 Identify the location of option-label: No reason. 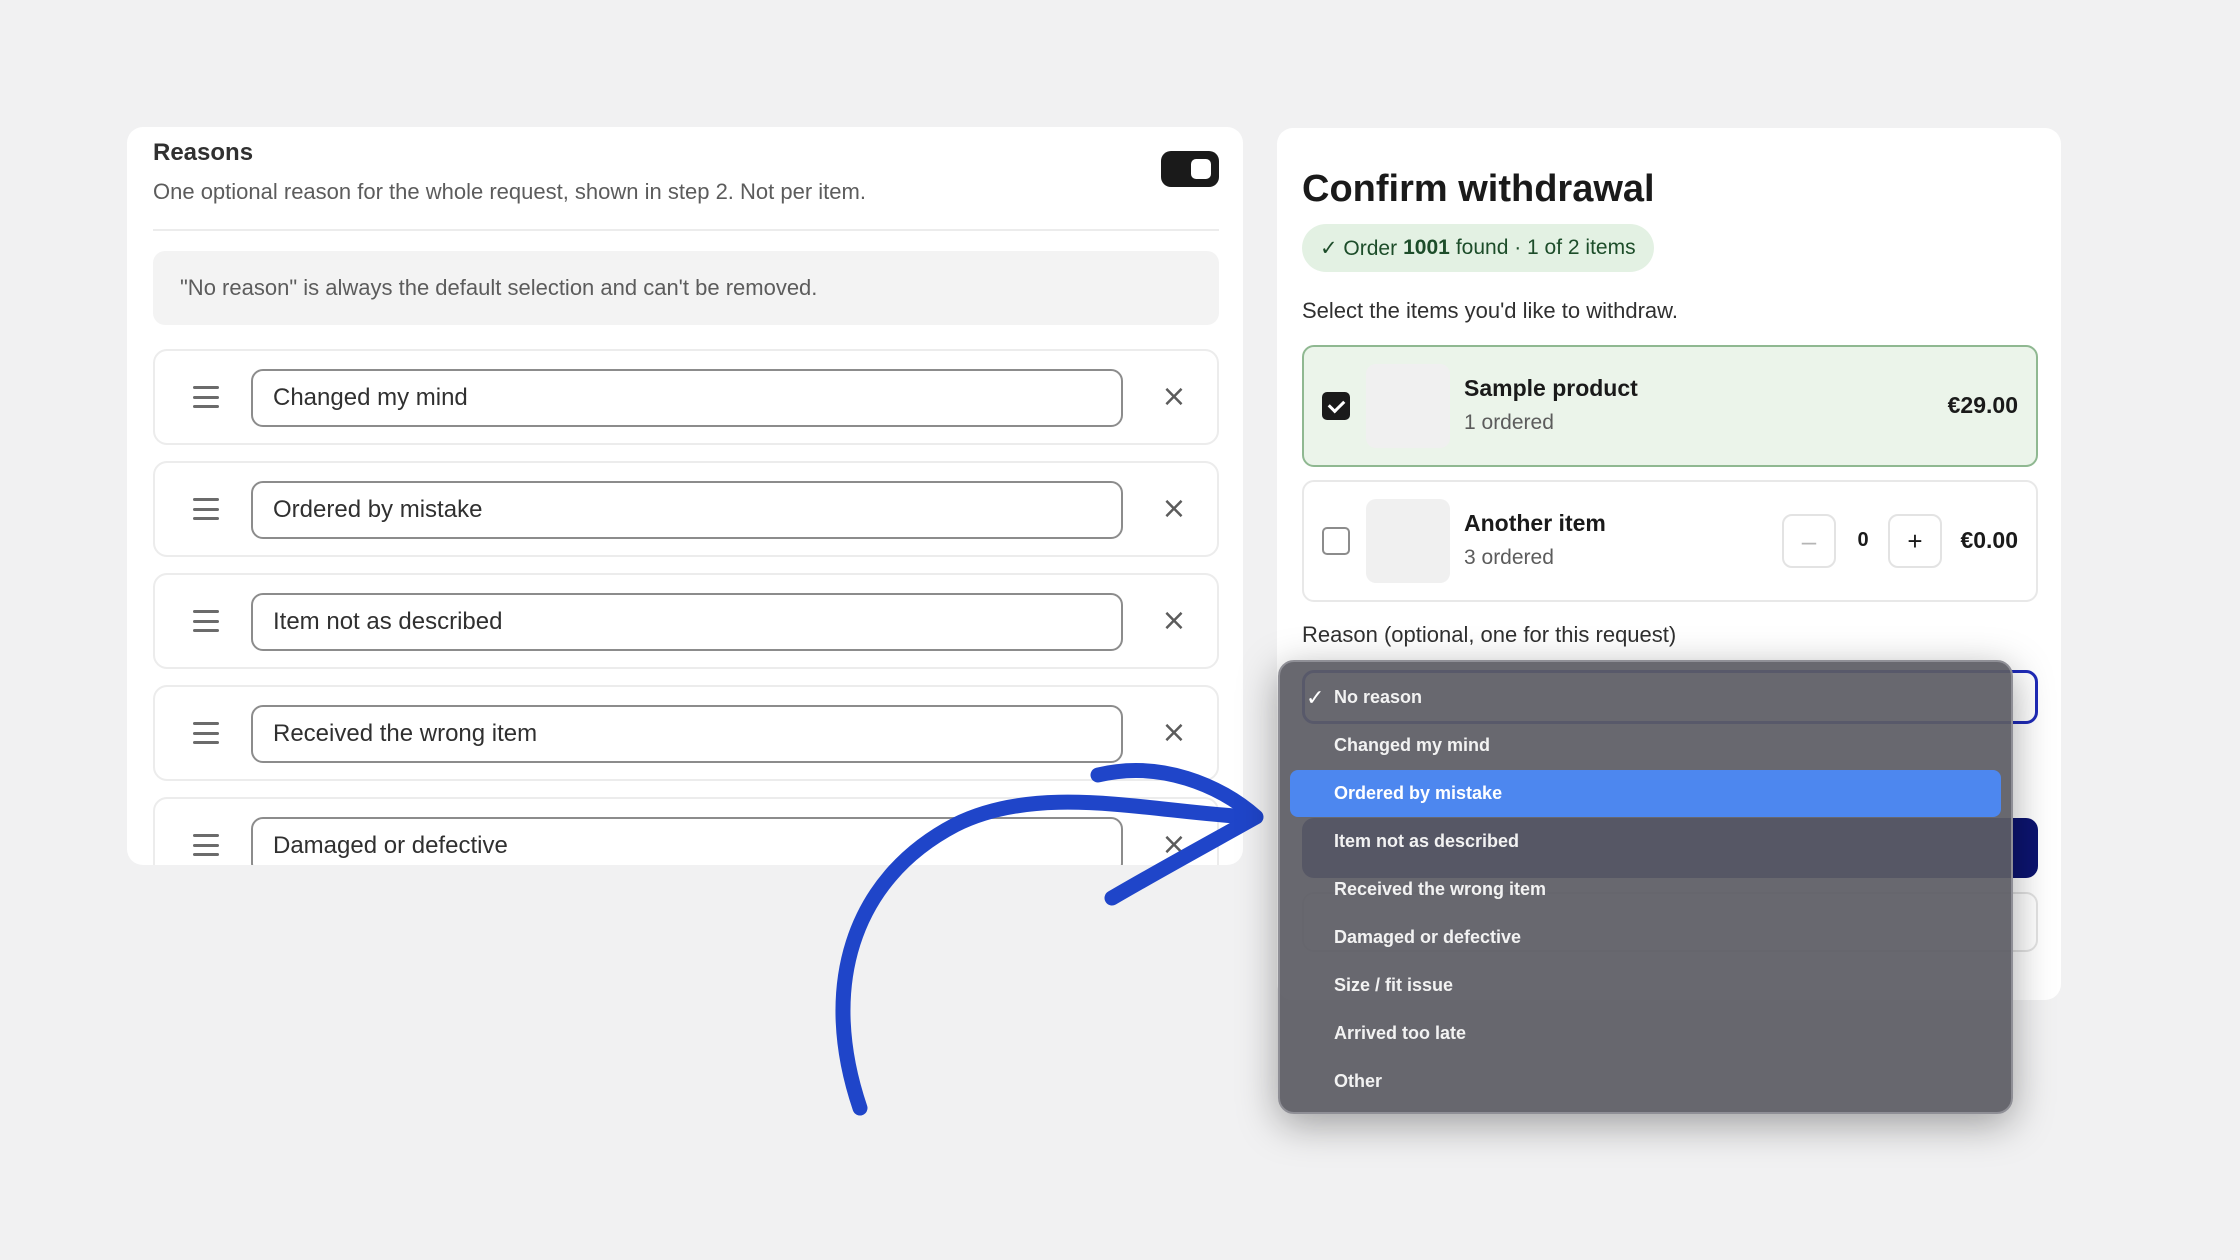
(1378, 697).